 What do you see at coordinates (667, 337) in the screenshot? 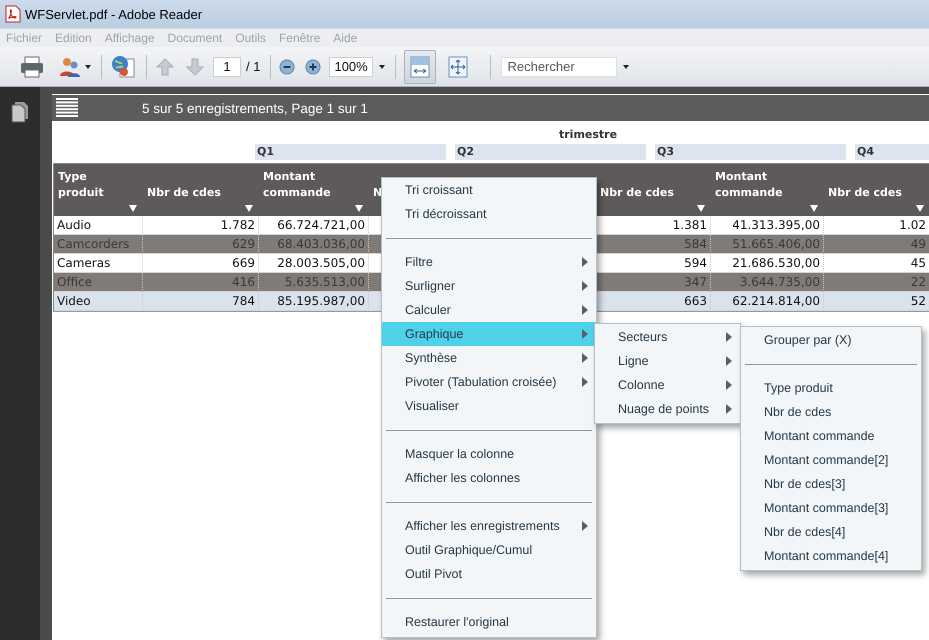
I see `menu-item: Secteurs` at bounding box center [667, 337].